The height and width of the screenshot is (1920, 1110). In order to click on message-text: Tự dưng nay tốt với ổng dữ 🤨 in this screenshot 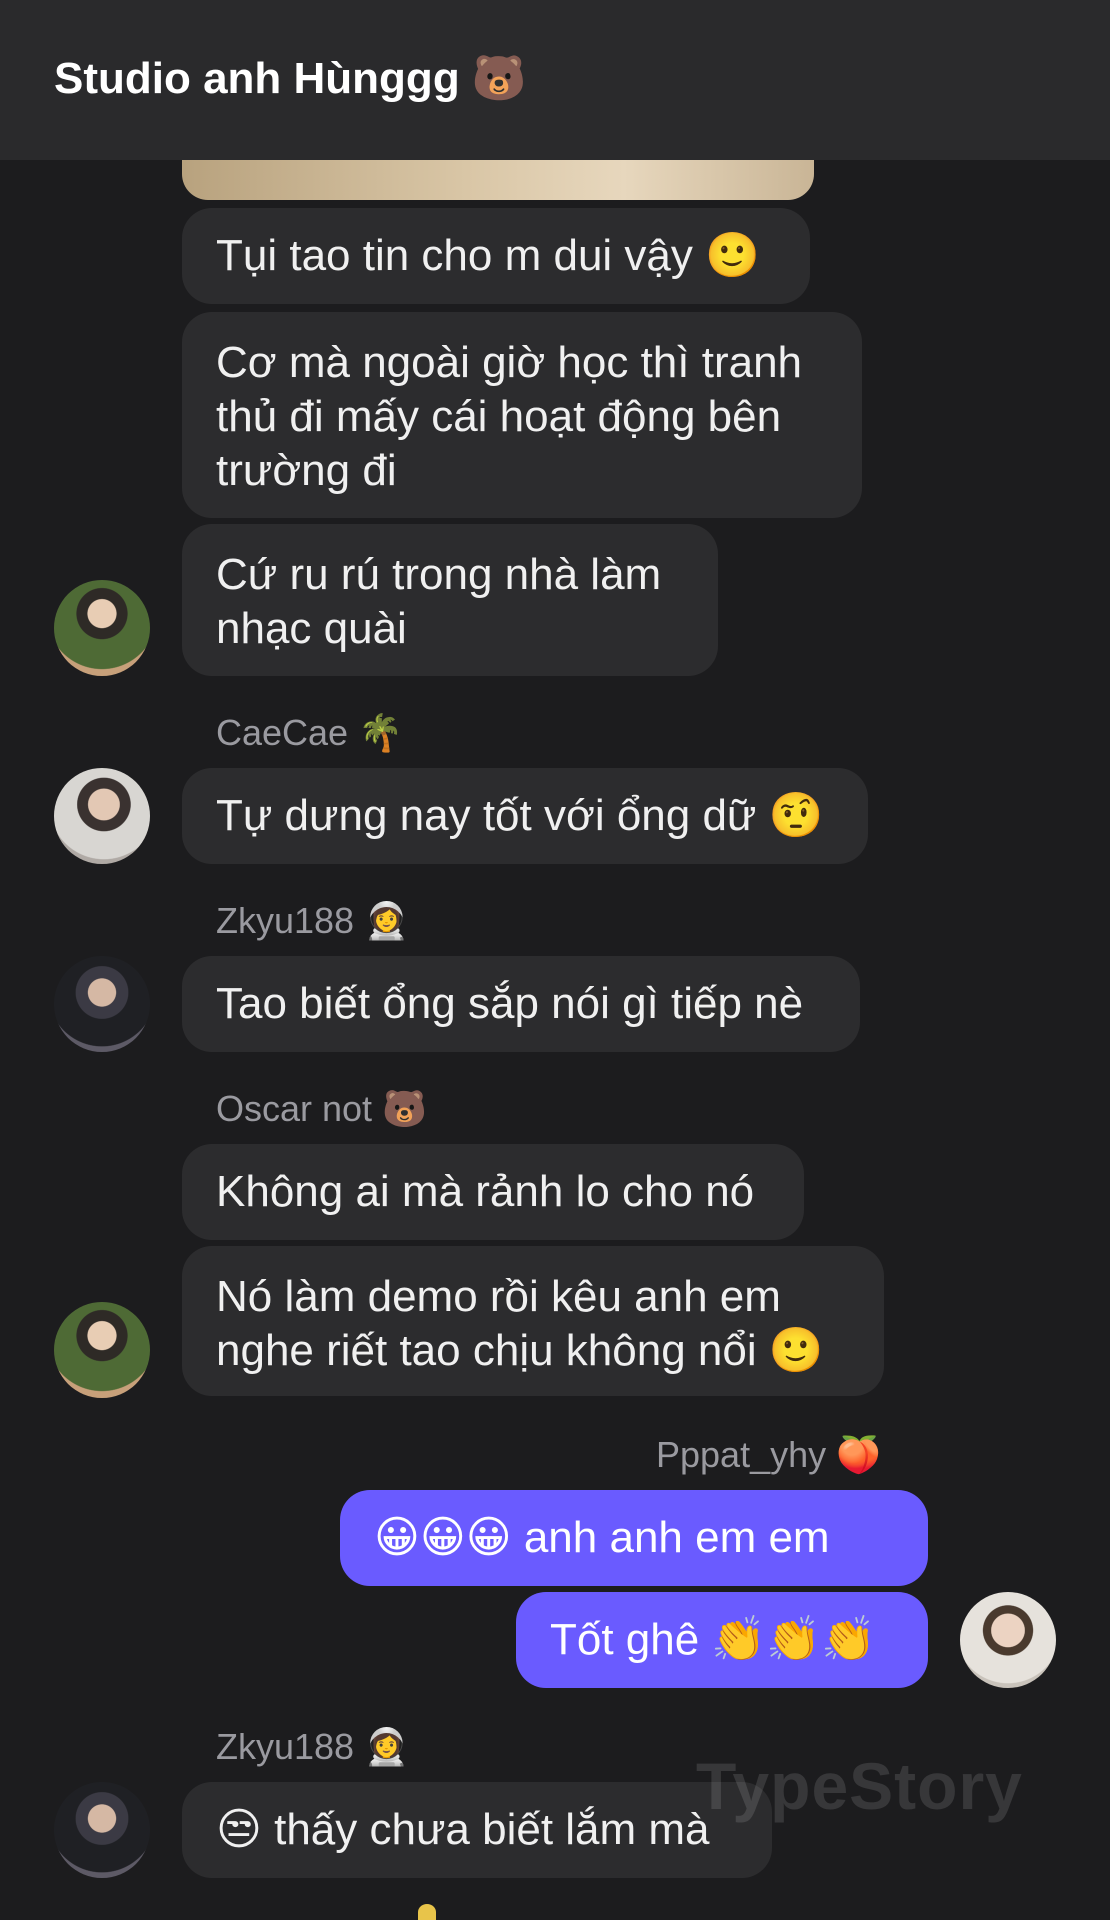, I will do `click(520, 815)`.